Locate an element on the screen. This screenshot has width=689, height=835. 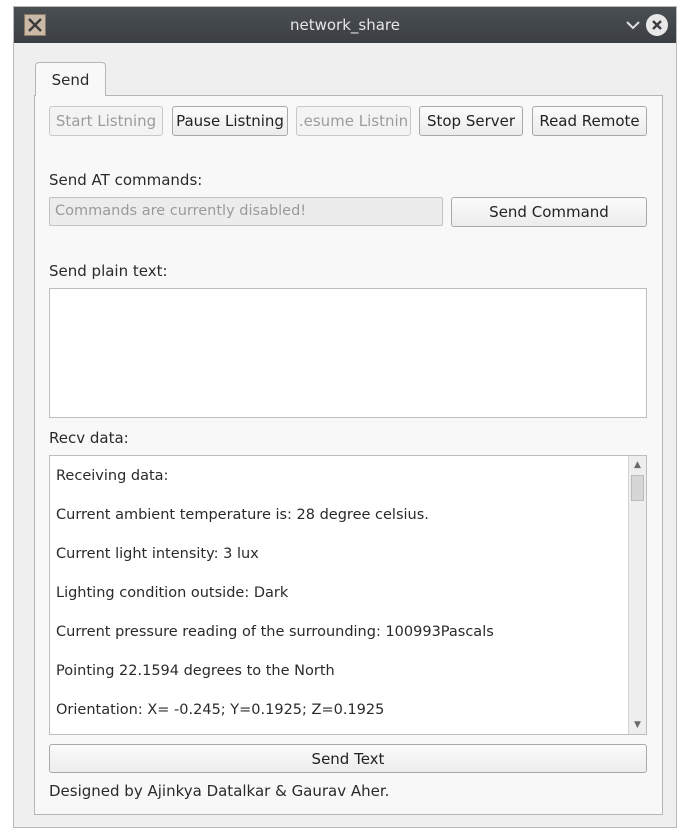
window-title: network_share is located at coordinates (345, 25).